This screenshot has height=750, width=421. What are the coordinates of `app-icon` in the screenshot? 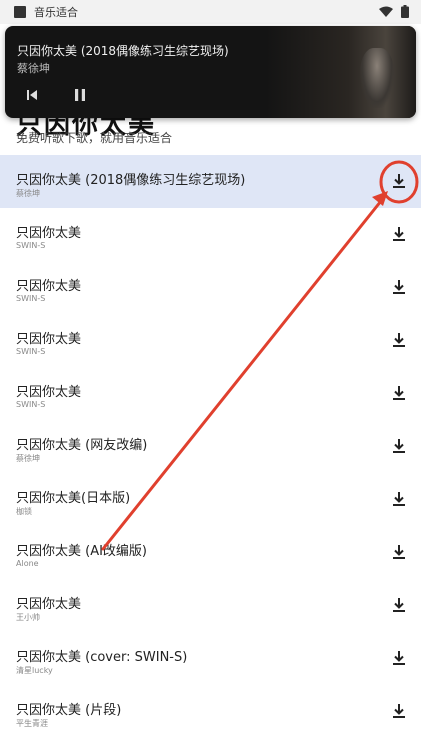 It's located at (20, 12).